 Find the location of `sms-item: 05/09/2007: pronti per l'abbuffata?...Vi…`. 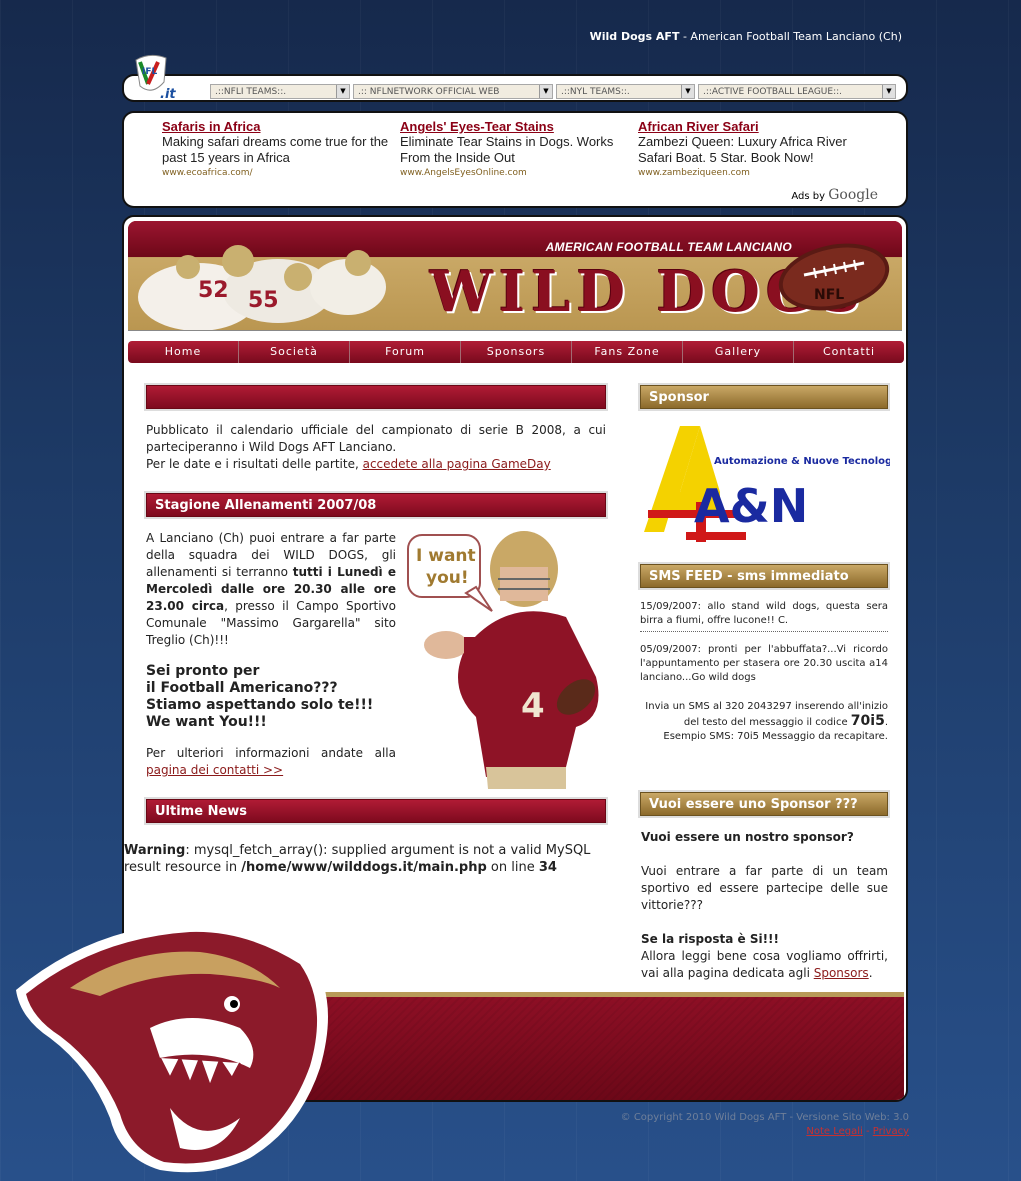

sms-item: 05/09/2007: pronti per l'abbuffata?...Vi… is located at coordinates (764, 663).